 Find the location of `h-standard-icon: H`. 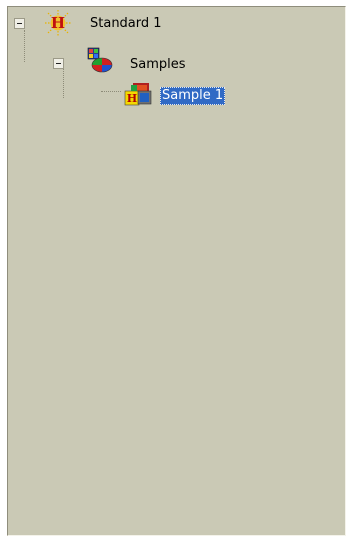

h-standard-icon: H is located at coordinates (58, 23).